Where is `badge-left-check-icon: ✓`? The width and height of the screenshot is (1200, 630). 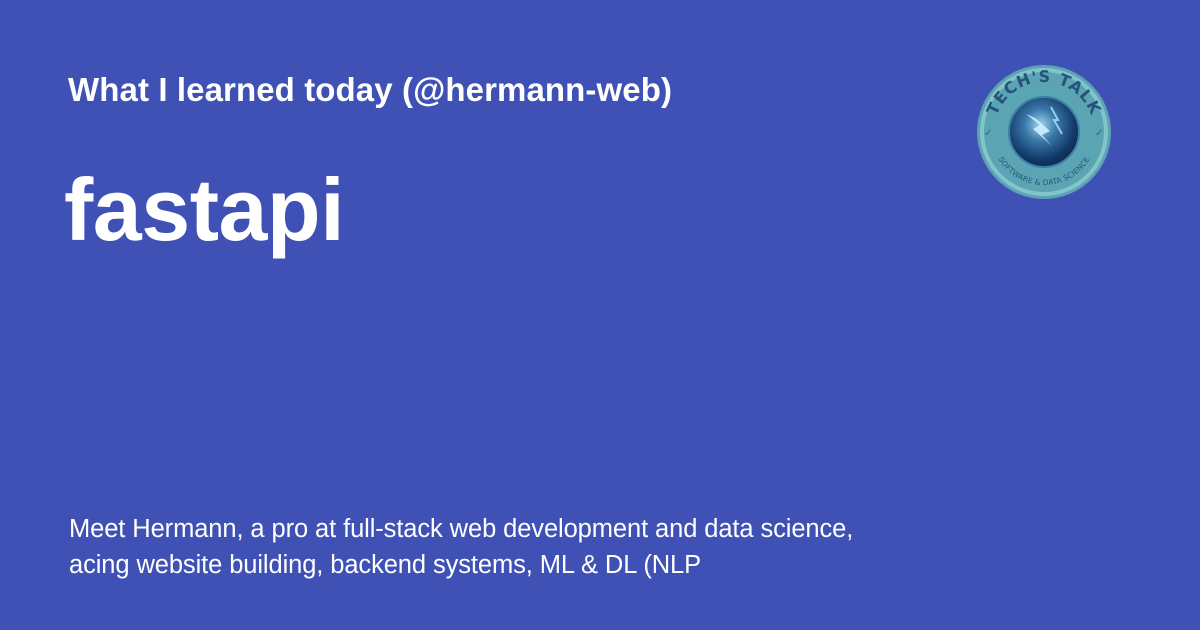
badge-left-check-icon: ✓ is located at coordinates (988, 133).